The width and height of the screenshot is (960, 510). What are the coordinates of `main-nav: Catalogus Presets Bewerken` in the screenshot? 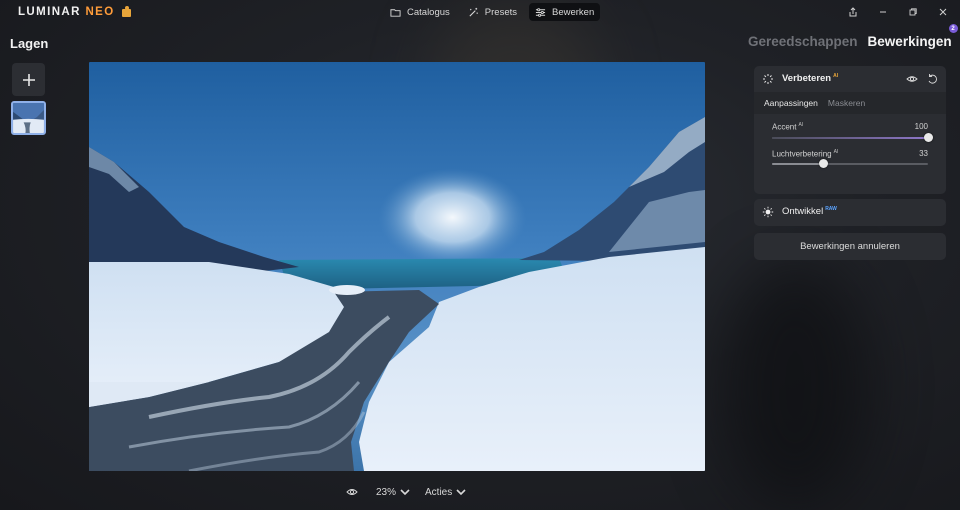 It's located at (492, 12).